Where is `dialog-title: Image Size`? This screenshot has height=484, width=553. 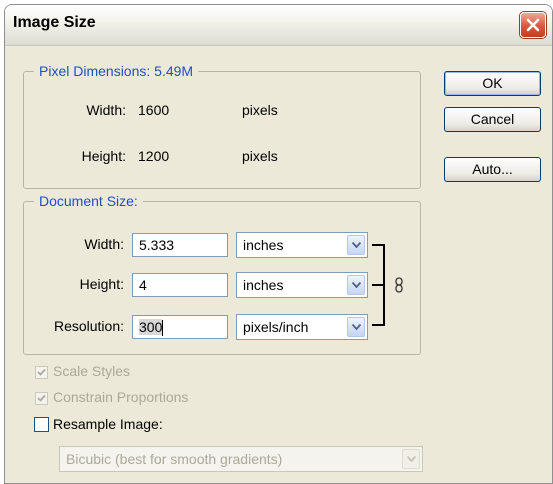 dialog-title: Image Size is located at coordinates (54, 22).